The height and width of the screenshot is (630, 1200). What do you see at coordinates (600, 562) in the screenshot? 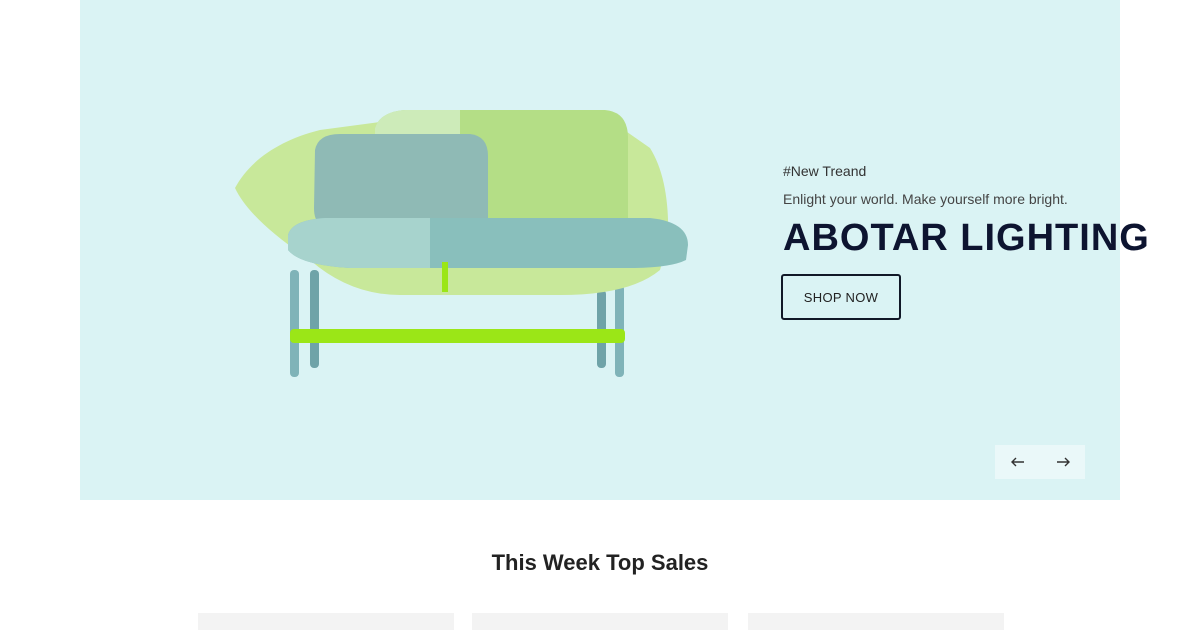
I see `section-title: This Week Top Sales` at bounding box center [600, 562].